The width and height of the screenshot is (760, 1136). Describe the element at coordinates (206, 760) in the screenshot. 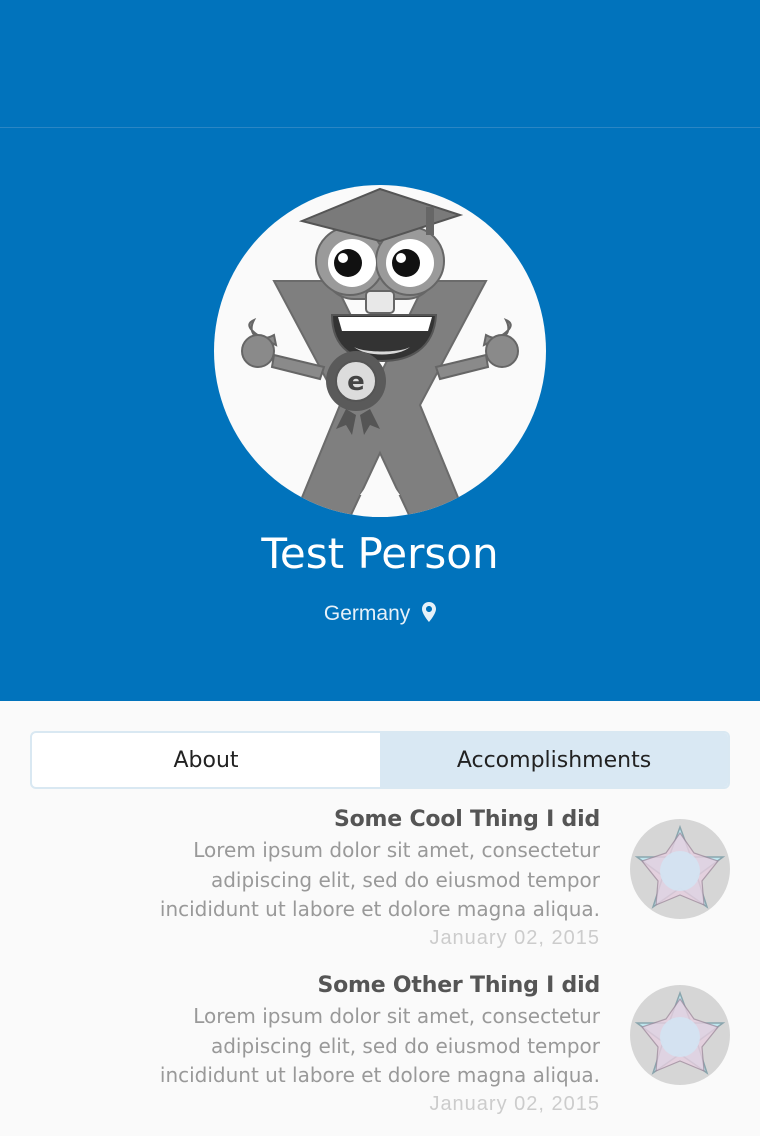

I see `tab-about: About` at that location.